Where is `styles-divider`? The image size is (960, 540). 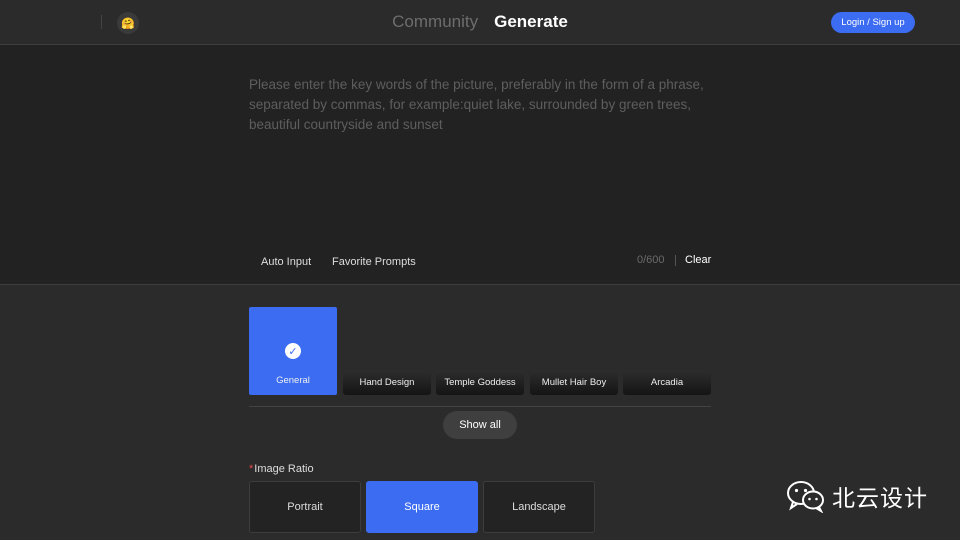 styles-divider is located at coordinates (480, 406).